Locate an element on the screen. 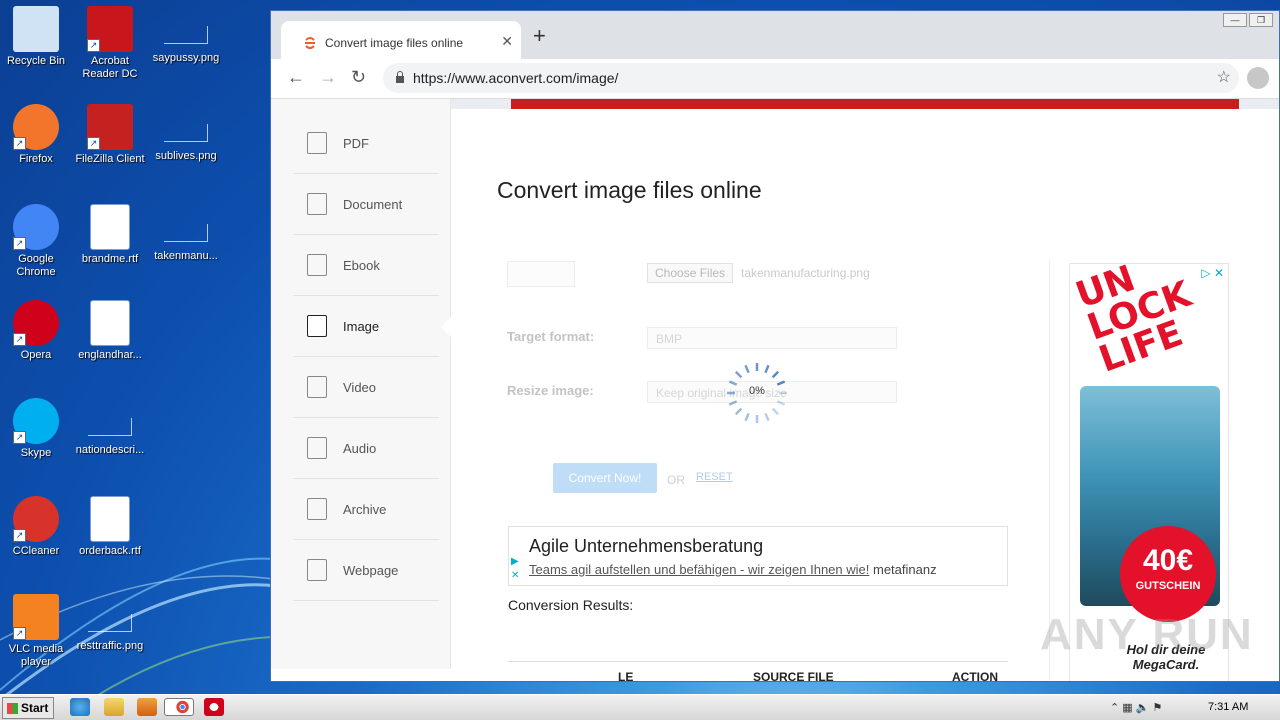  ie-taskbar-icon is located at coordinates (80, 707).